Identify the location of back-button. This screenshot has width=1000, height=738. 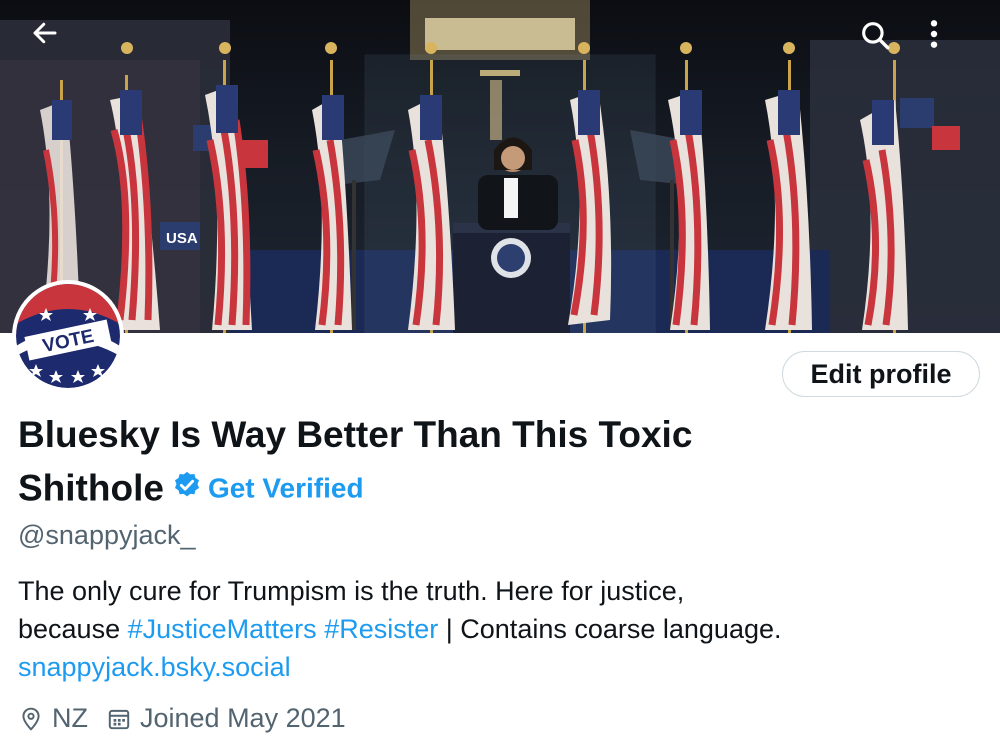
(52, 40).